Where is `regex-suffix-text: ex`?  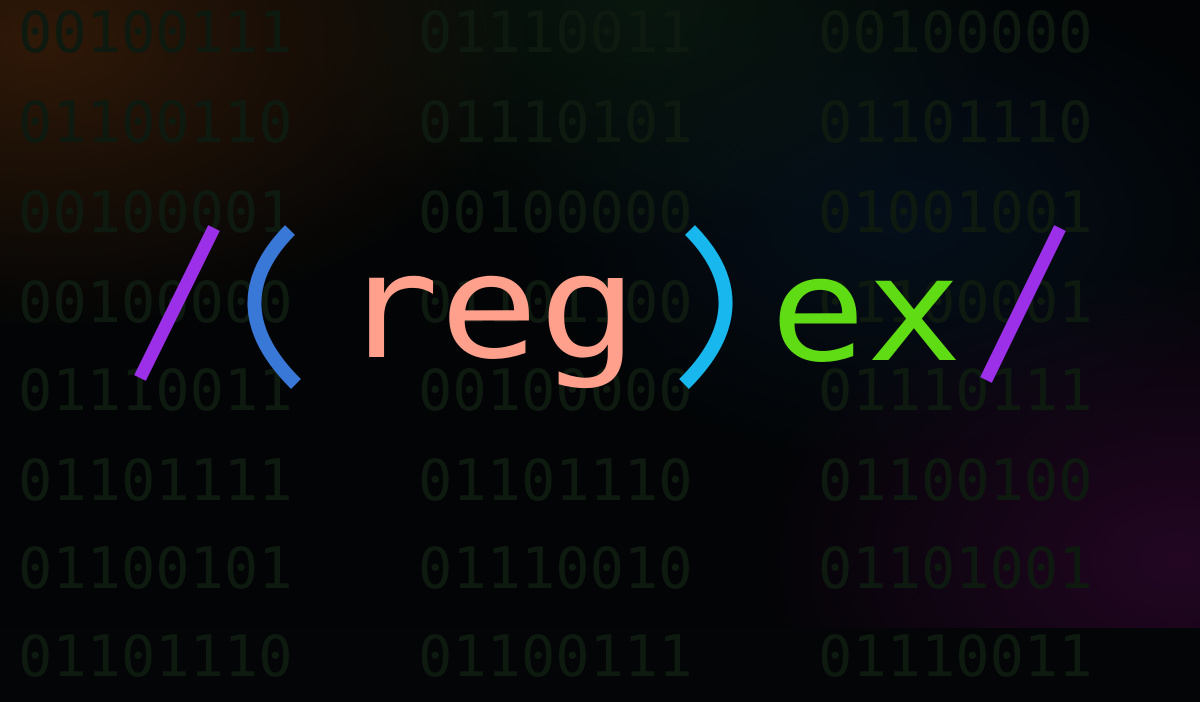 regex-suffix-text: ex is located at coordinates (866, 310).